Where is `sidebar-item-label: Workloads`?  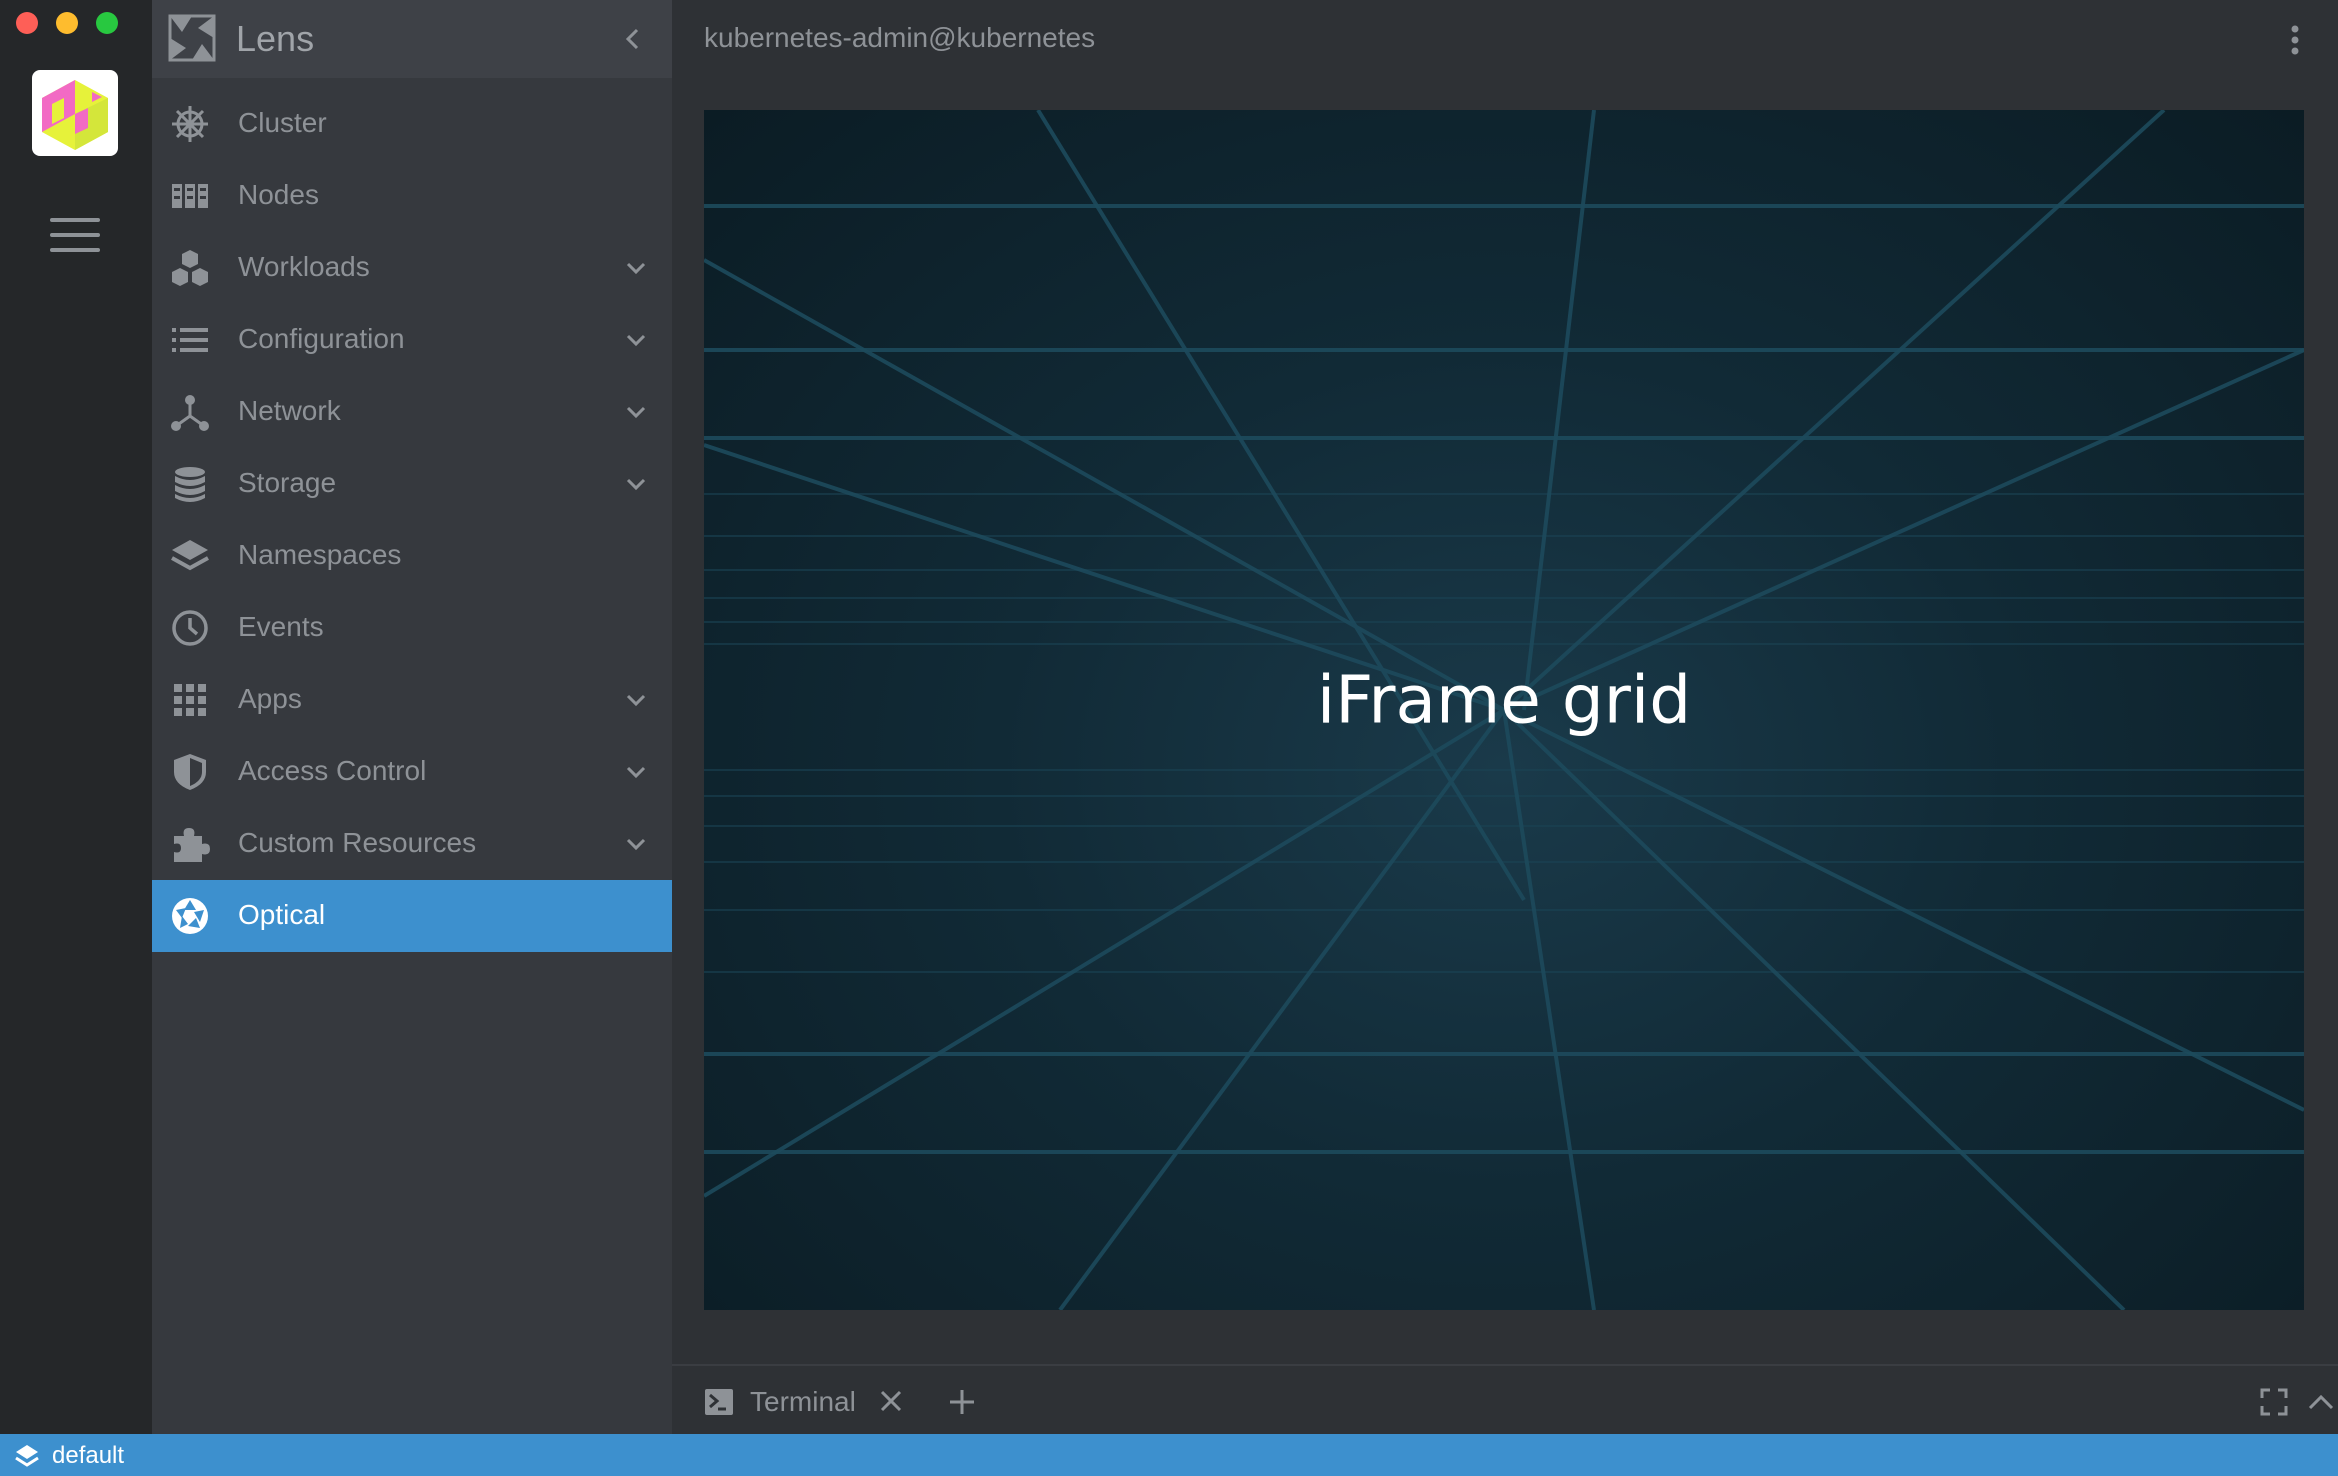
sidebar-item-label: Workloads is located at coordinates (304, 266).